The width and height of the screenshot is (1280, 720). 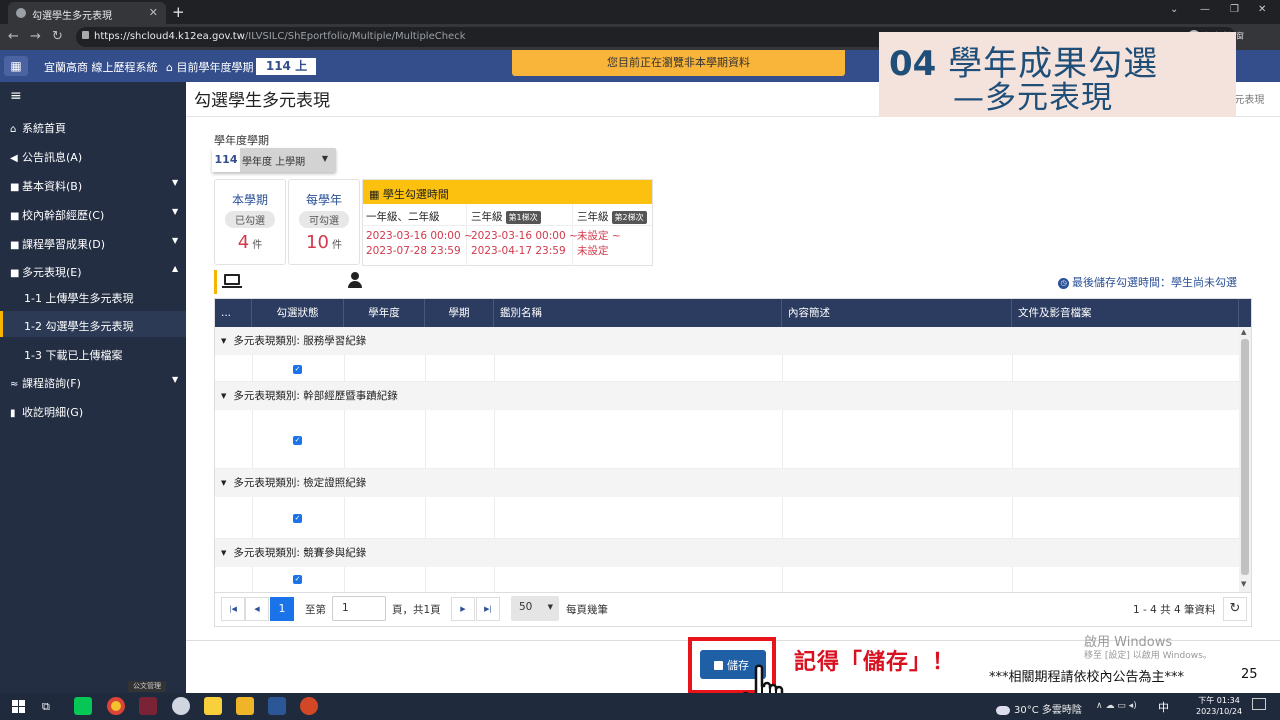 I want to click on file-icon: ▮, so click(x=13, y=413).